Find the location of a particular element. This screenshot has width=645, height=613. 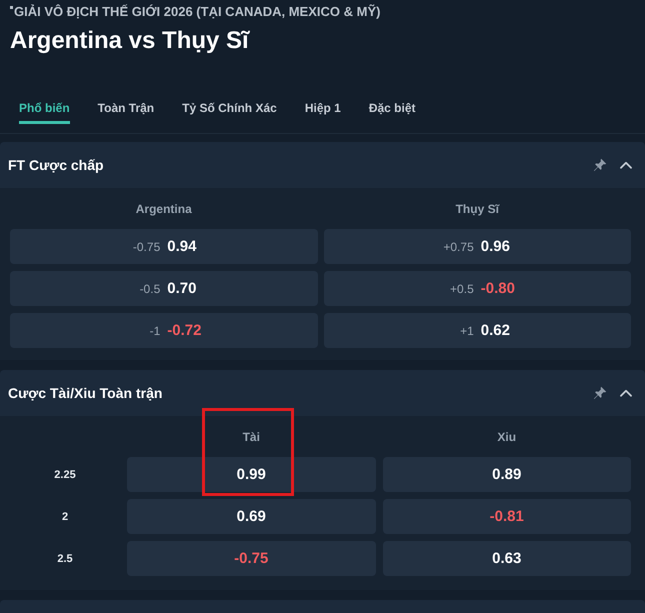

line-label: 2 is located at coordinates (65, 516).